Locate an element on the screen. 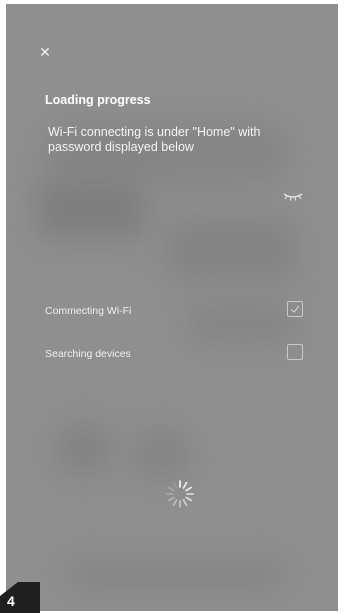 The image size is (344, 613). step-row-connecting-wifi: Commecting Wi-Fi is located at coordinates (174, 312).